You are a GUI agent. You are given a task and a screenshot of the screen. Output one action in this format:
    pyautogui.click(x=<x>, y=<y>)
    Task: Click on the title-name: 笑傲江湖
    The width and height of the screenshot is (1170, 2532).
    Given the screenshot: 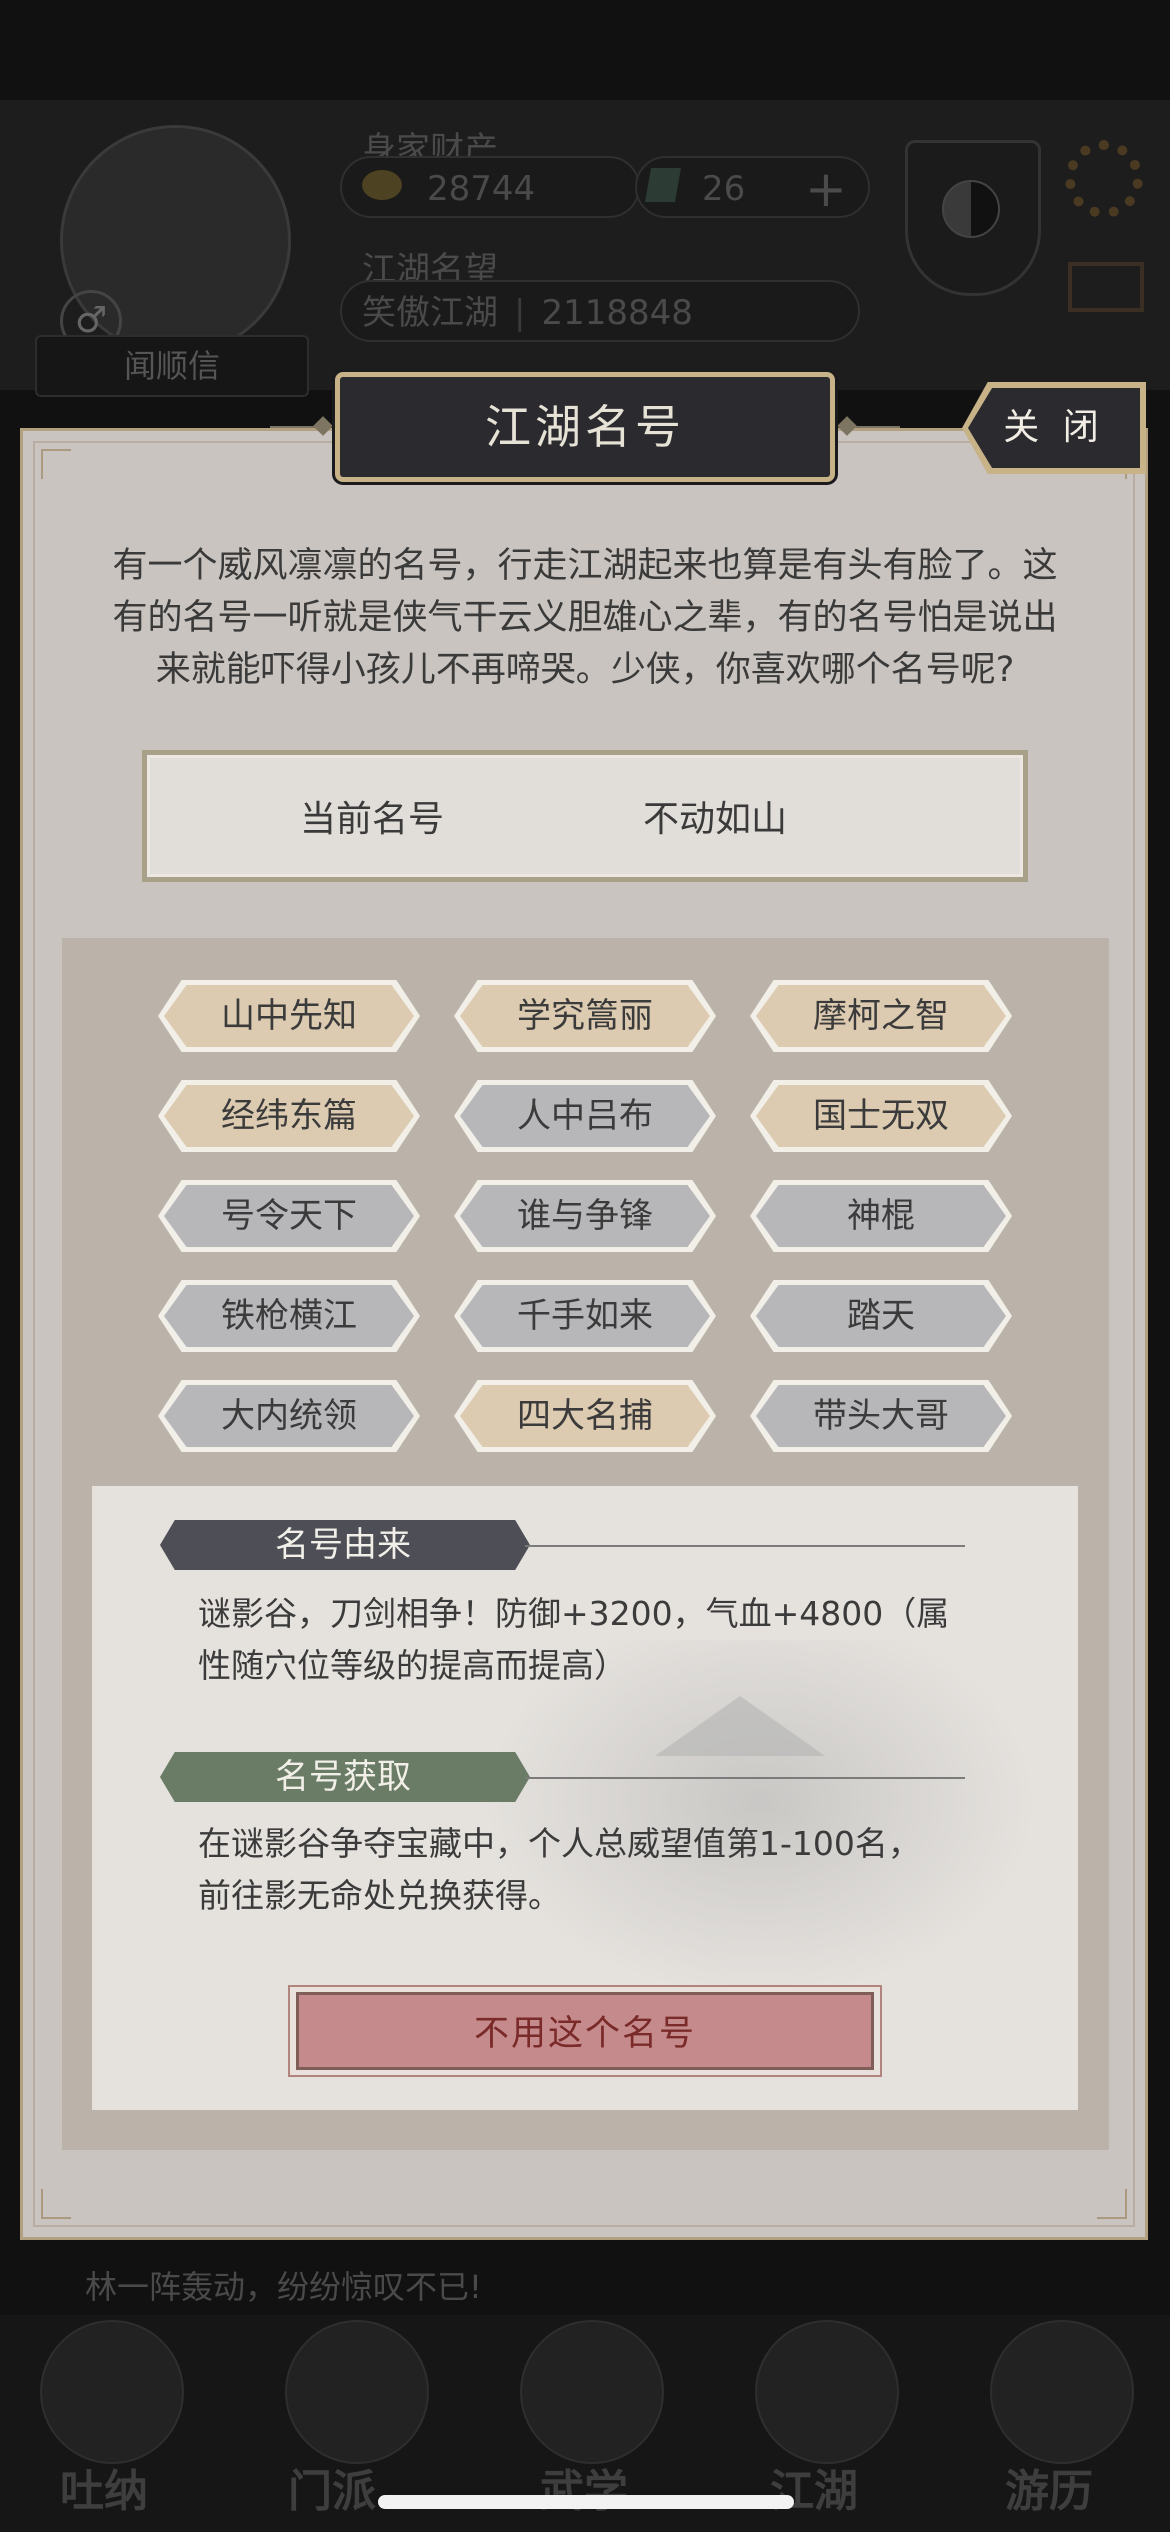 What is the action you would take?
    pyautogui.click(x=430, y=313)
    